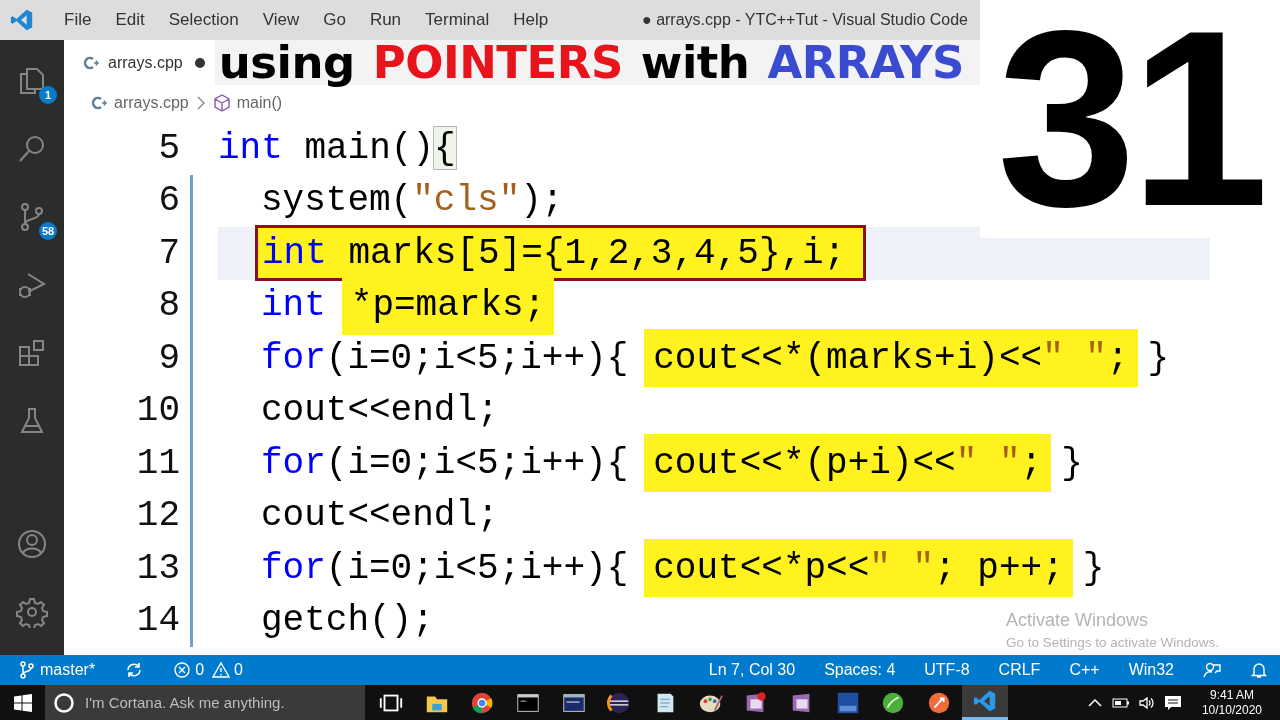  What do you see at coordinates (157, 568) in the screenshot?
I see `line-number: 13` at bounding box center [157, 568].